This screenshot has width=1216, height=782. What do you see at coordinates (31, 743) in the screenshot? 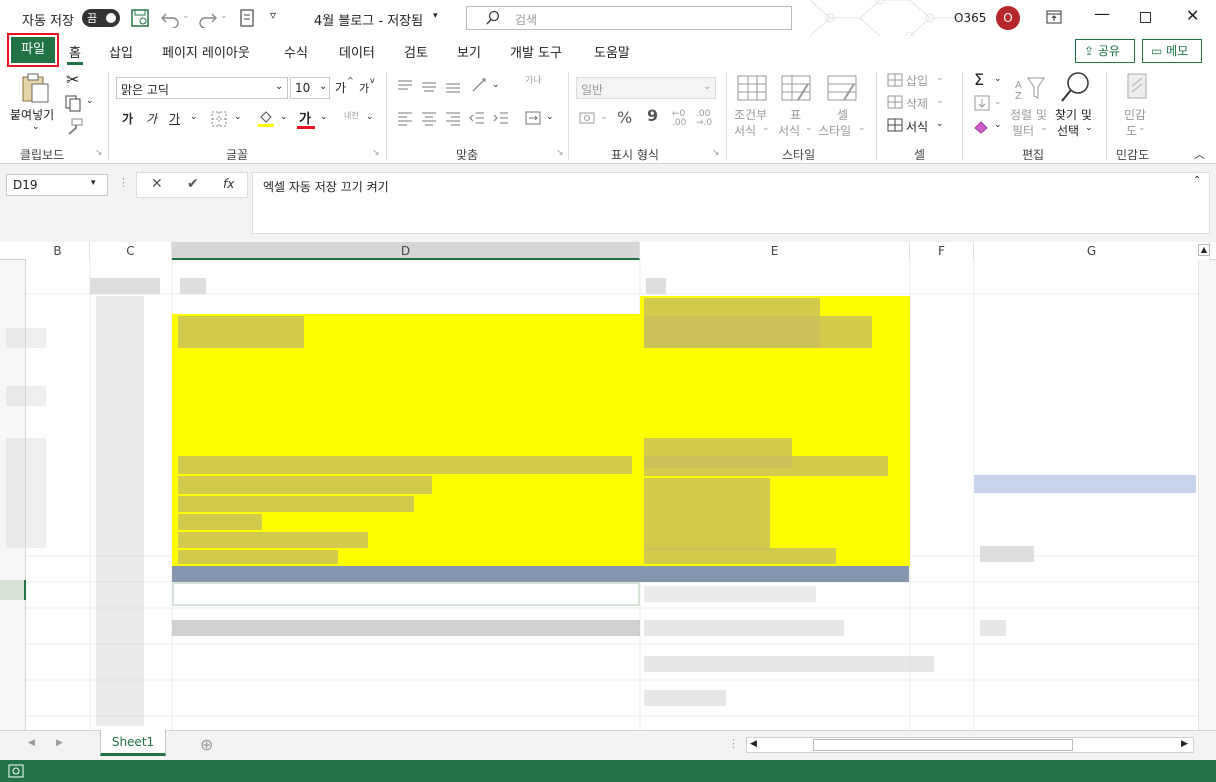
I see `sheet-scroll-left-icon: ◀` at bounding box center [31, 743].